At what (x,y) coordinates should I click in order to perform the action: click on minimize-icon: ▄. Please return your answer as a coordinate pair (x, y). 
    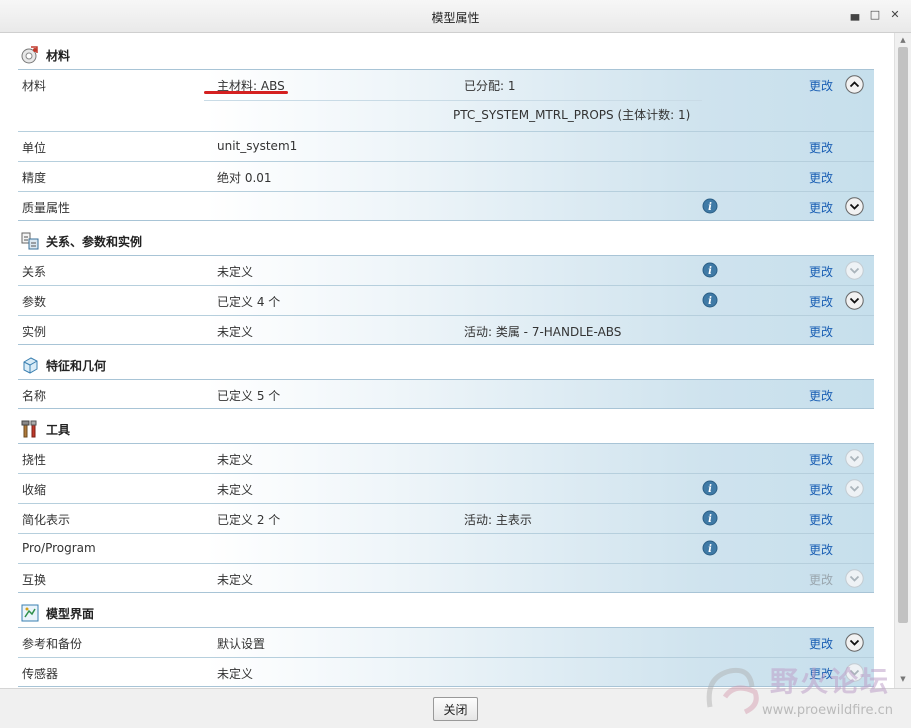
    Looking at the image, I should click on (855, 15).